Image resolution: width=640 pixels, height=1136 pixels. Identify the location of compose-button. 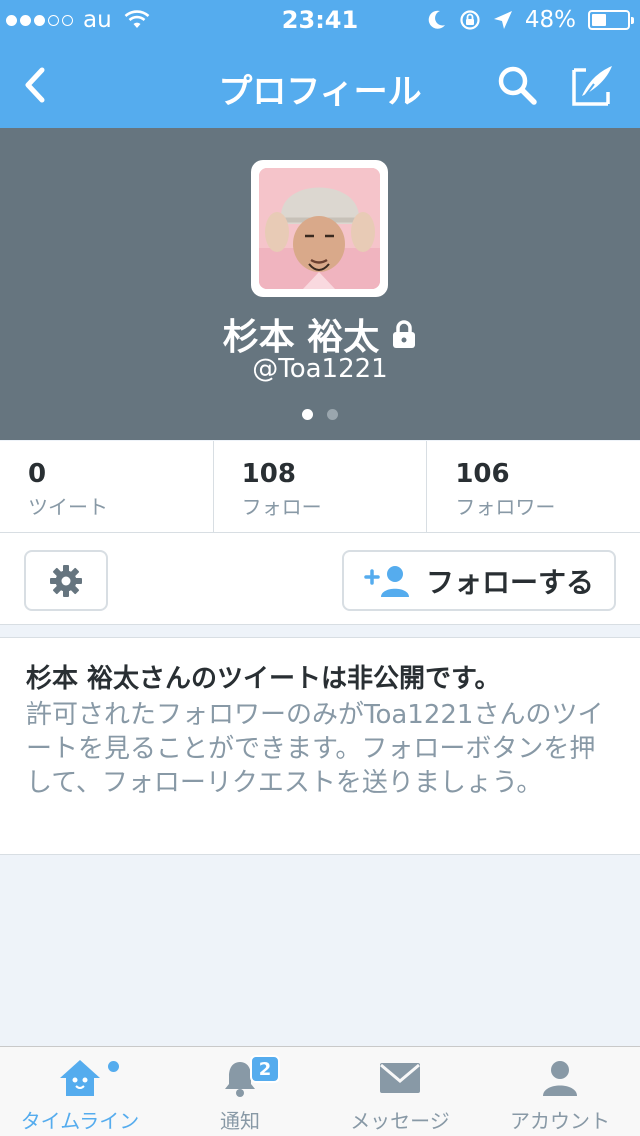
(593, 85).